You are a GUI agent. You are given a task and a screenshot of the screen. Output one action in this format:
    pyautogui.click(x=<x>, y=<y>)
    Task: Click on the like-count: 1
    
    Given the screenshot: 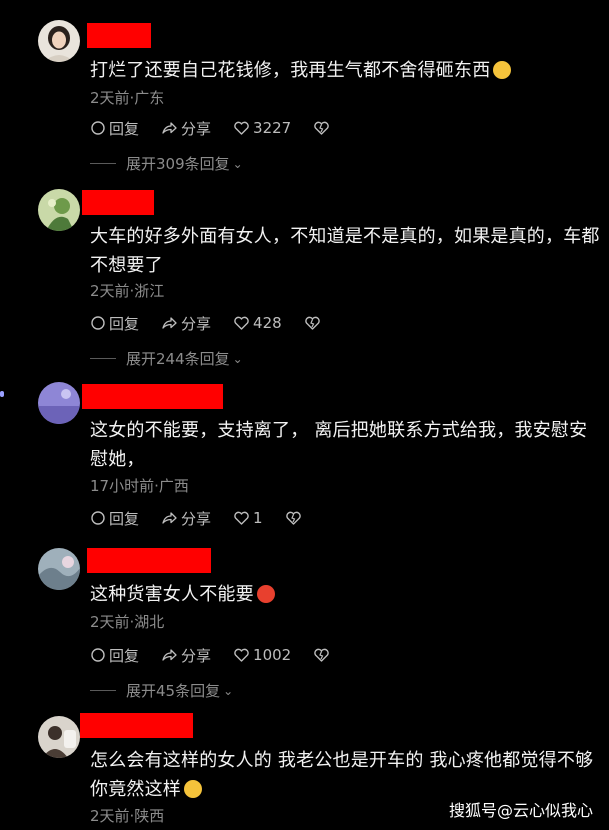 What is the action you would take?
    pyautogui.click(x=258, y=518)
    